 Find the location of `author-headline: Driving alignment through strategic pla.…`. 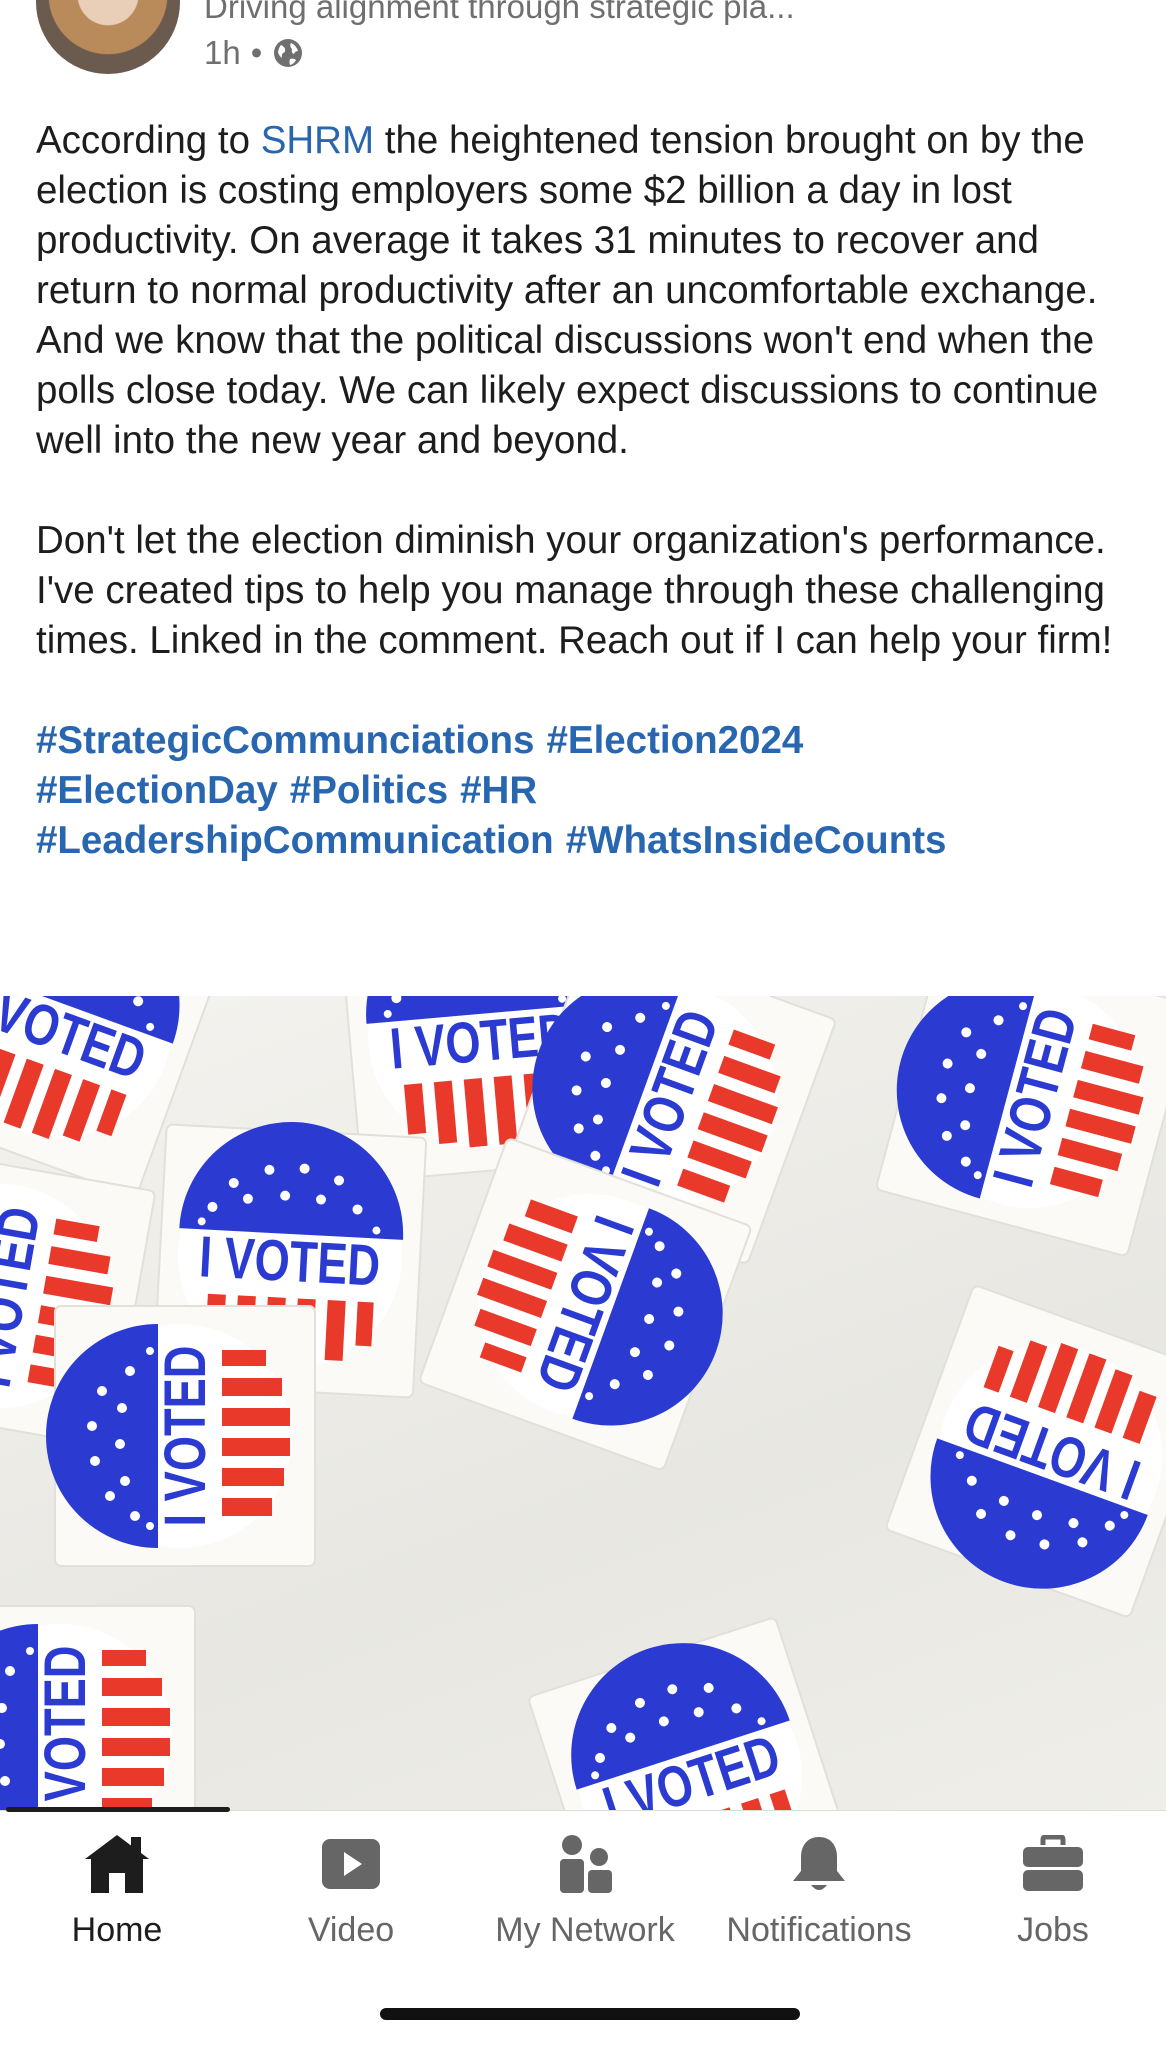

author-headline: Driving alignment through strategic pla.… is located at coordinates (499, 13).